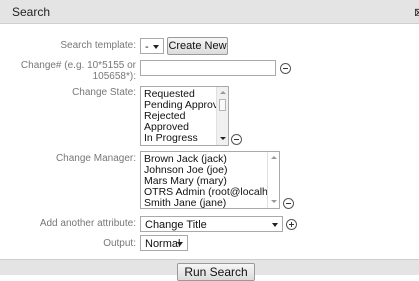 The image size is (419, 281). What do you see at coordinates (31, 12) in the screenshot?
I see `dialog-title: Search` at bounding box center [31, 12].